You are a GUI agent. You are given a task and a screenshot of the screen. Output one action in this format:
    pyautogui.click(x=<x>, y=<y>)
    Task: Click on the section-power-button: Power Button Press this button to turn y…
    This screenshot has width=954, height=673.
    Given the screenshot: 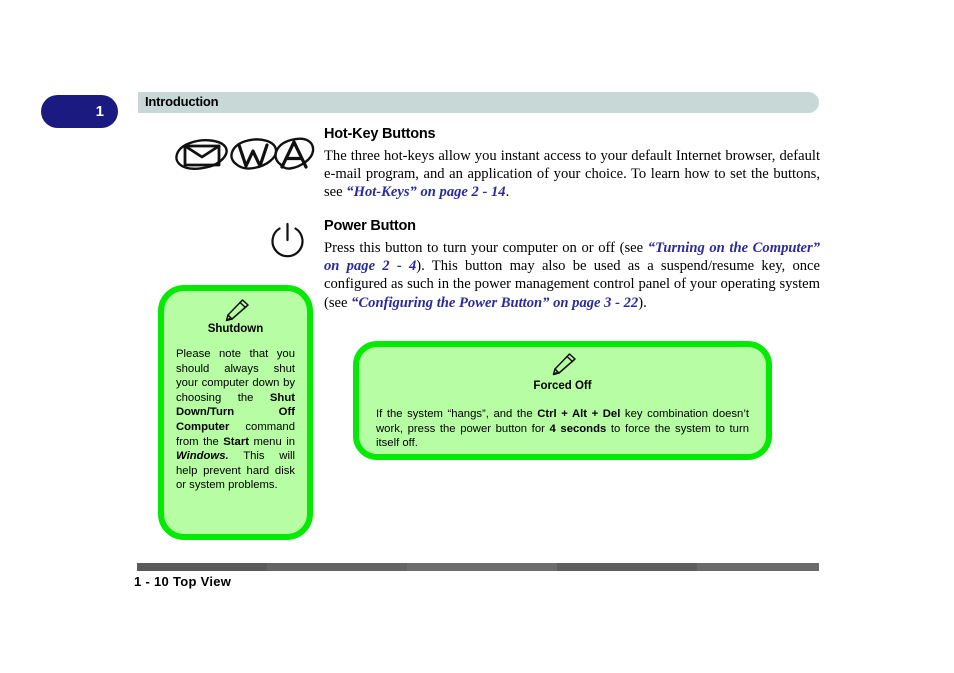 What is the action you would take?
    pyautogui.click(x=572, y=265)
    